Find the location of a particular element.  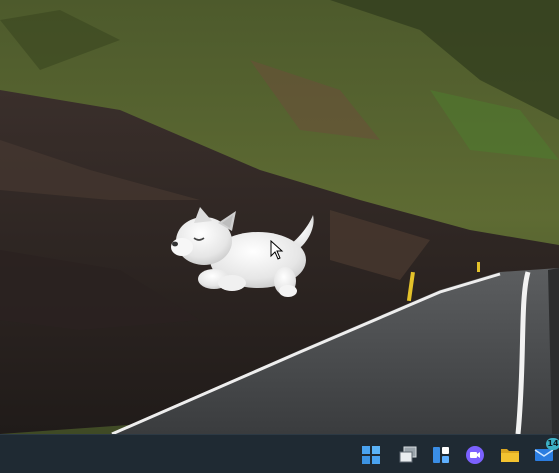

file-explorer-icon is located at coordinates (510, 455).